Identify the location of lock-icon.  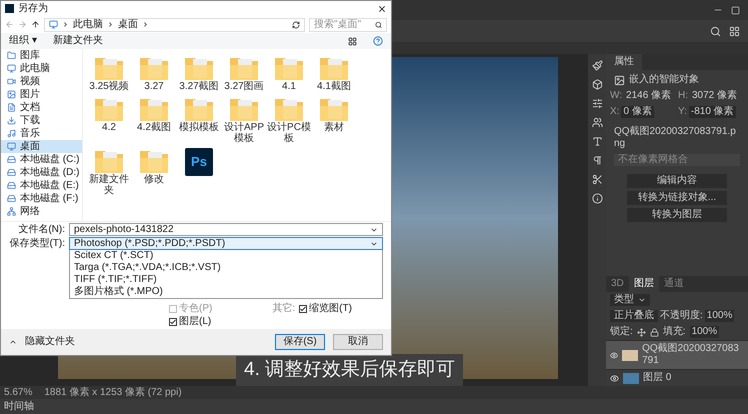
(654, 332).